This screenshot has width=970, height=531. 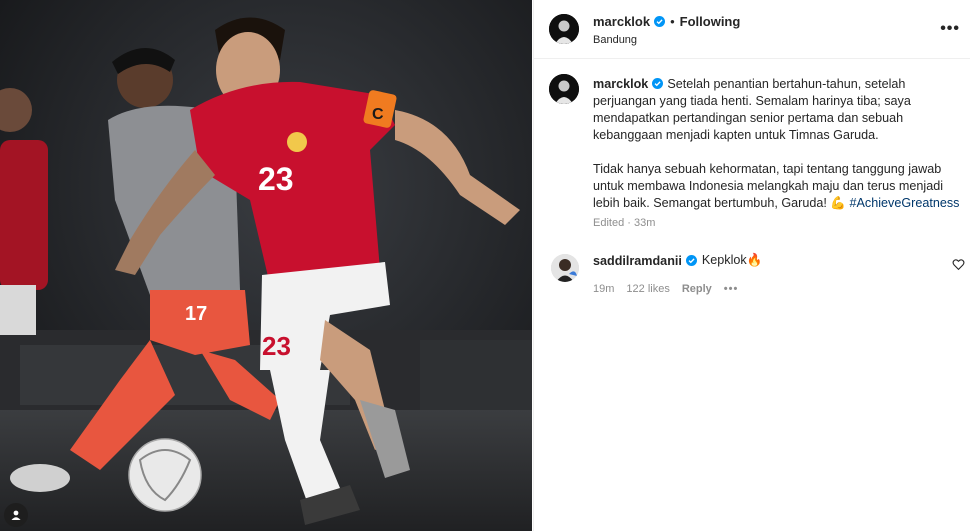 I want to click on tagged-users-button, so click(x=16, y=515).